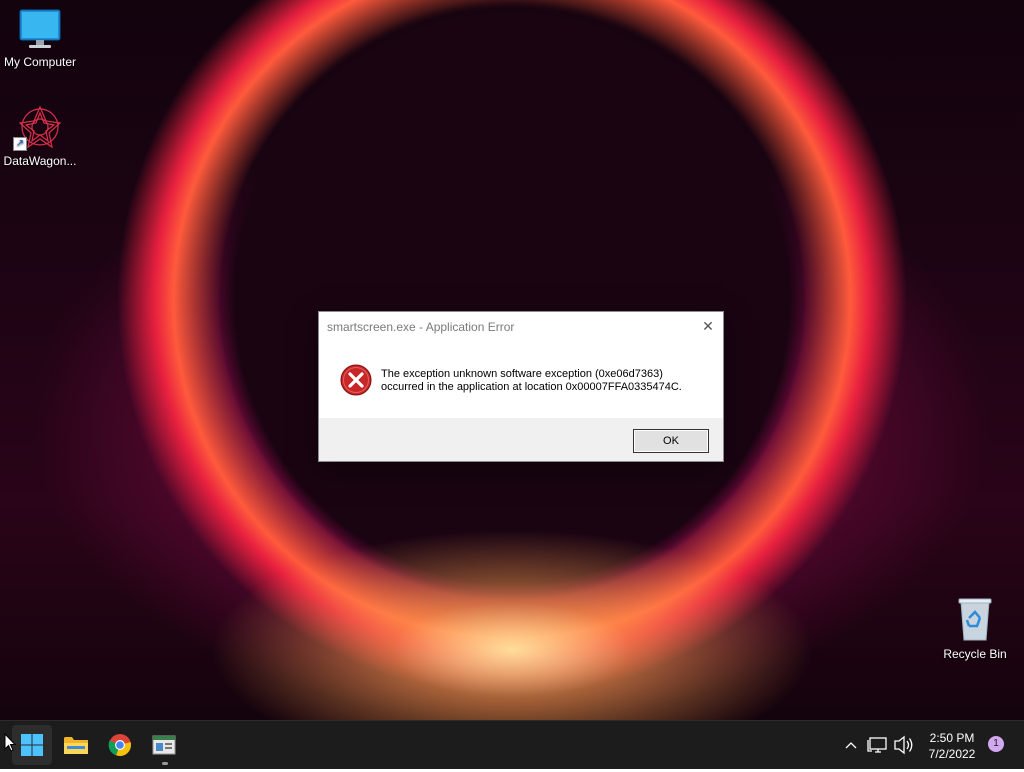 The width and height of the screenshot is (1024, 772). I want to click on clock-time: 2:50 PM, so click(952, 738).